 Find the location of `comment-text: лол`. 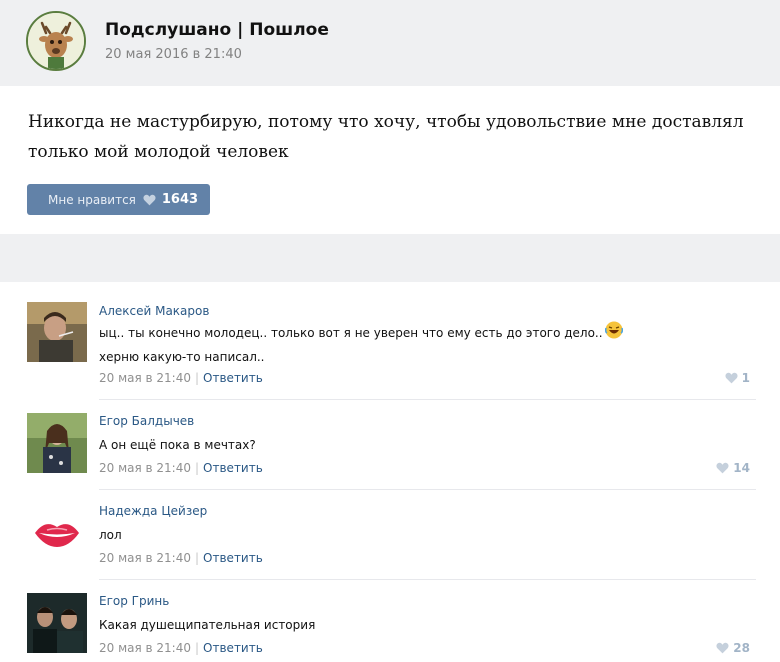

comment-text: лол is located at coordinates (110, 535).